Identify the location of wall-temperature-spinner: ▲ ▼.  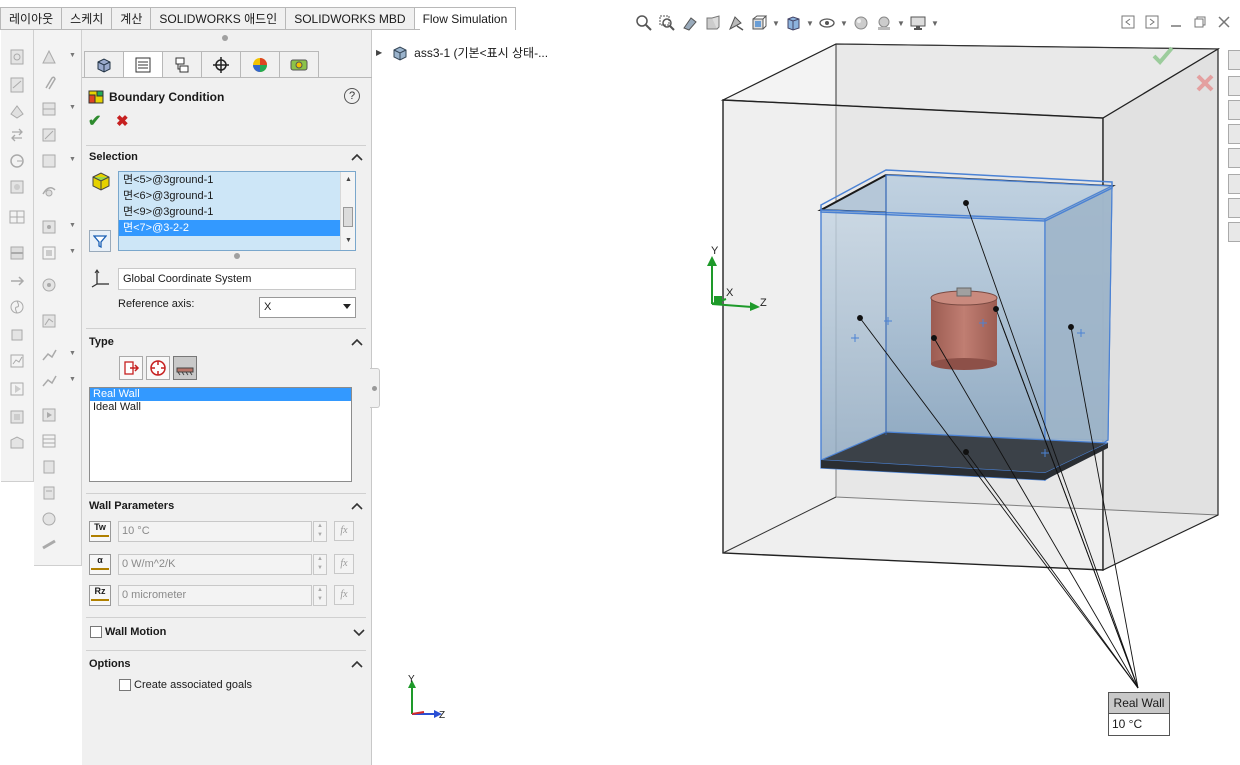
(320, 531).